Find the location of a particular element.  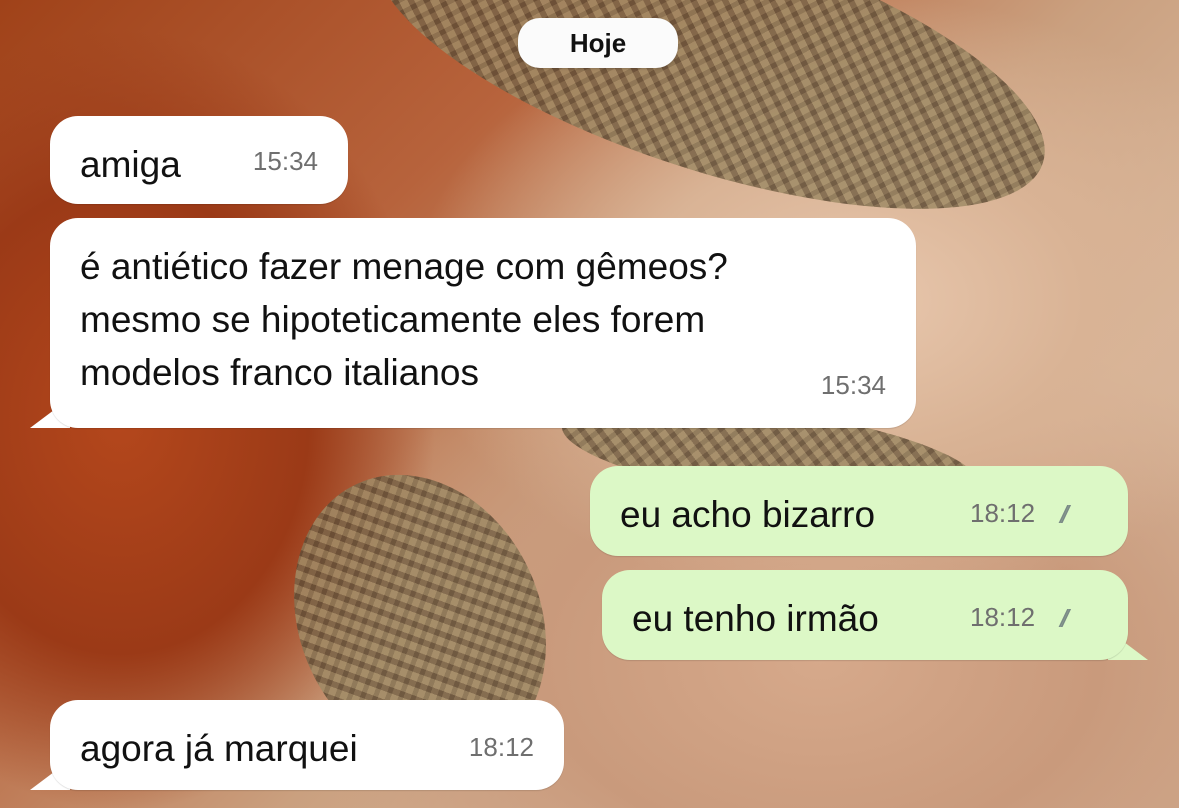

date-label: Hoje is located at coordinates (598, 42).